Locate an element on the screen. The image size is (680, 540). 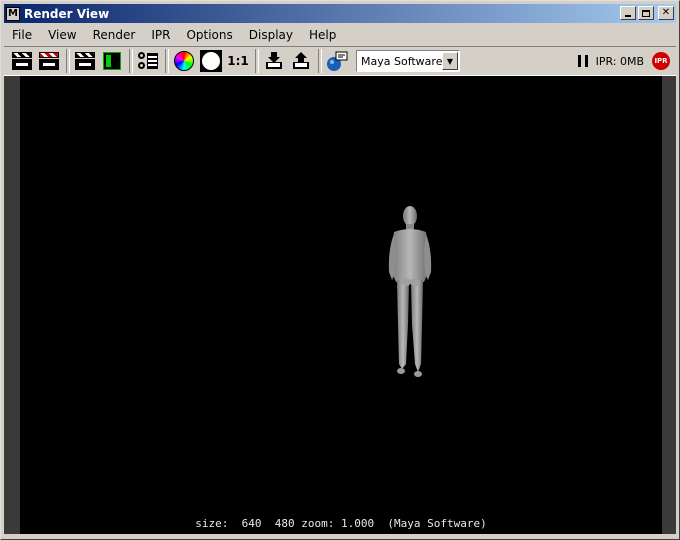
refresh-ipr-button is located at coordinates (112, 61).